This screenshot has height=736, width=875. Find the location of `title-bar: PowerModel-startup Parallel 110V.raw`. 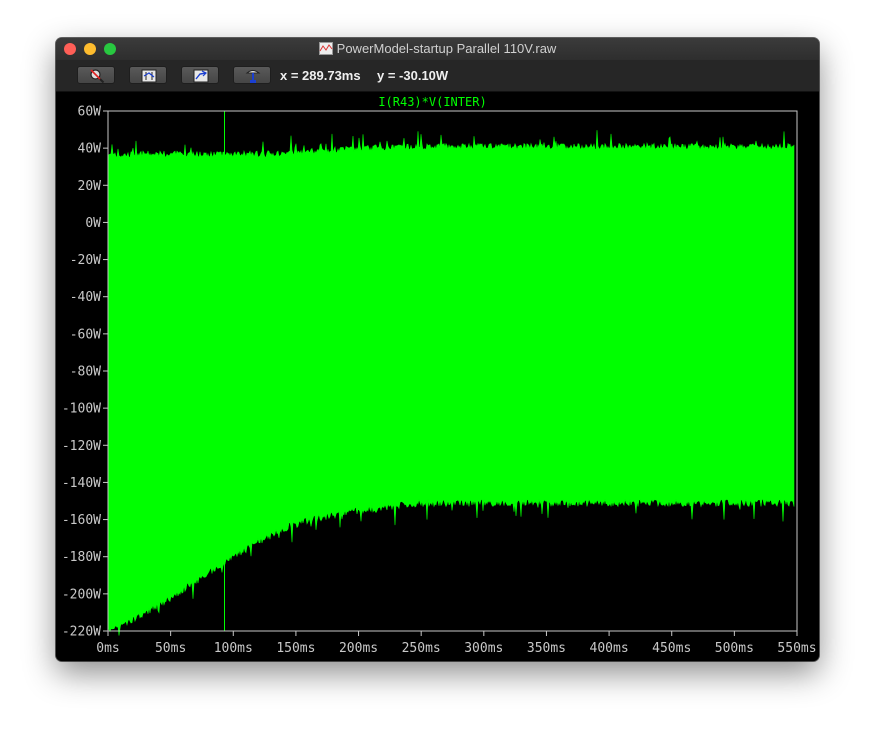

title-bar: PowerModel-startup Parallel 110V.raw is located at coordinates (437, 49).